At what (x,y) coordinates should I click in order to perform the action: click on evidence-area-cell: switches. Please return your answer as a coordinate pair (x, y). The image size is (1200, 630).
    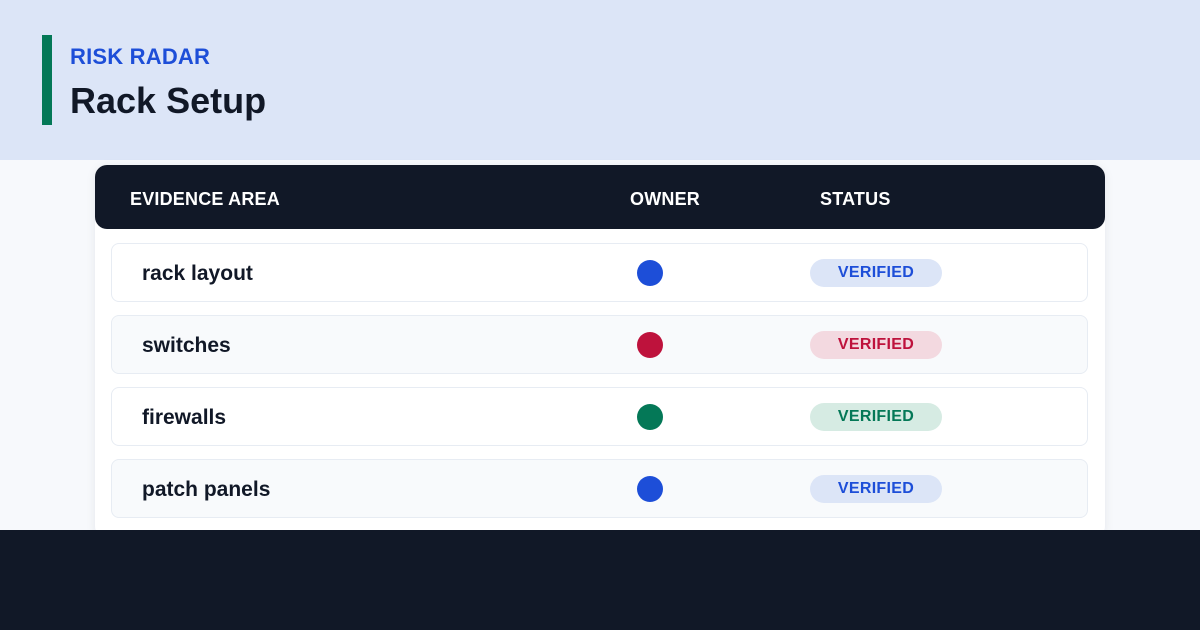
    Looking at the image, I should click on (186, 345).